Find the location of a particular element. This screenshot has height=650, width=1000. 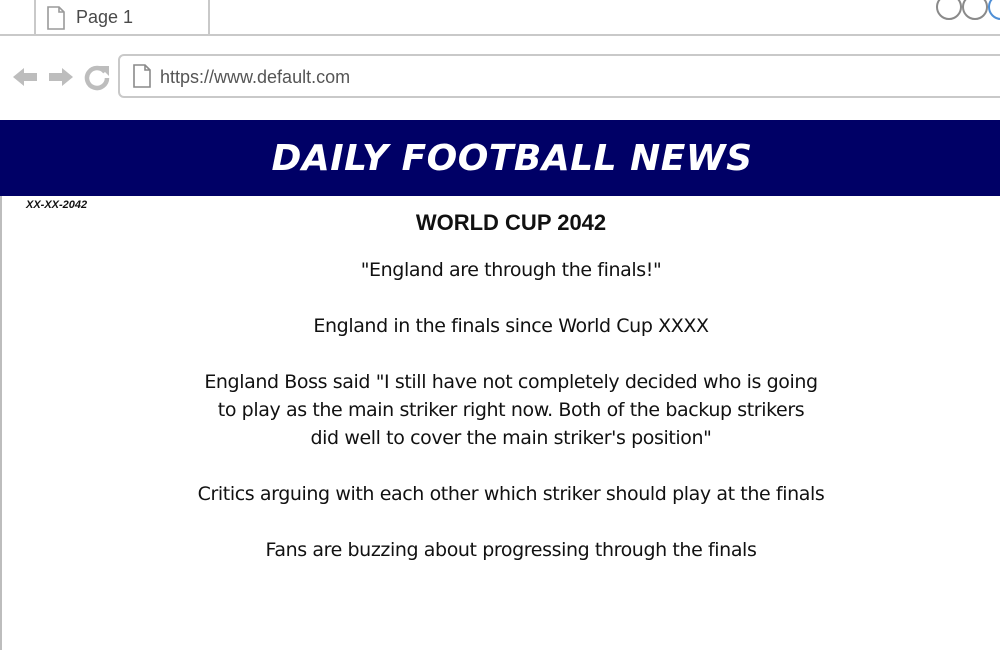

tab-bar: Page 1 is located at coordinates (500, 18).